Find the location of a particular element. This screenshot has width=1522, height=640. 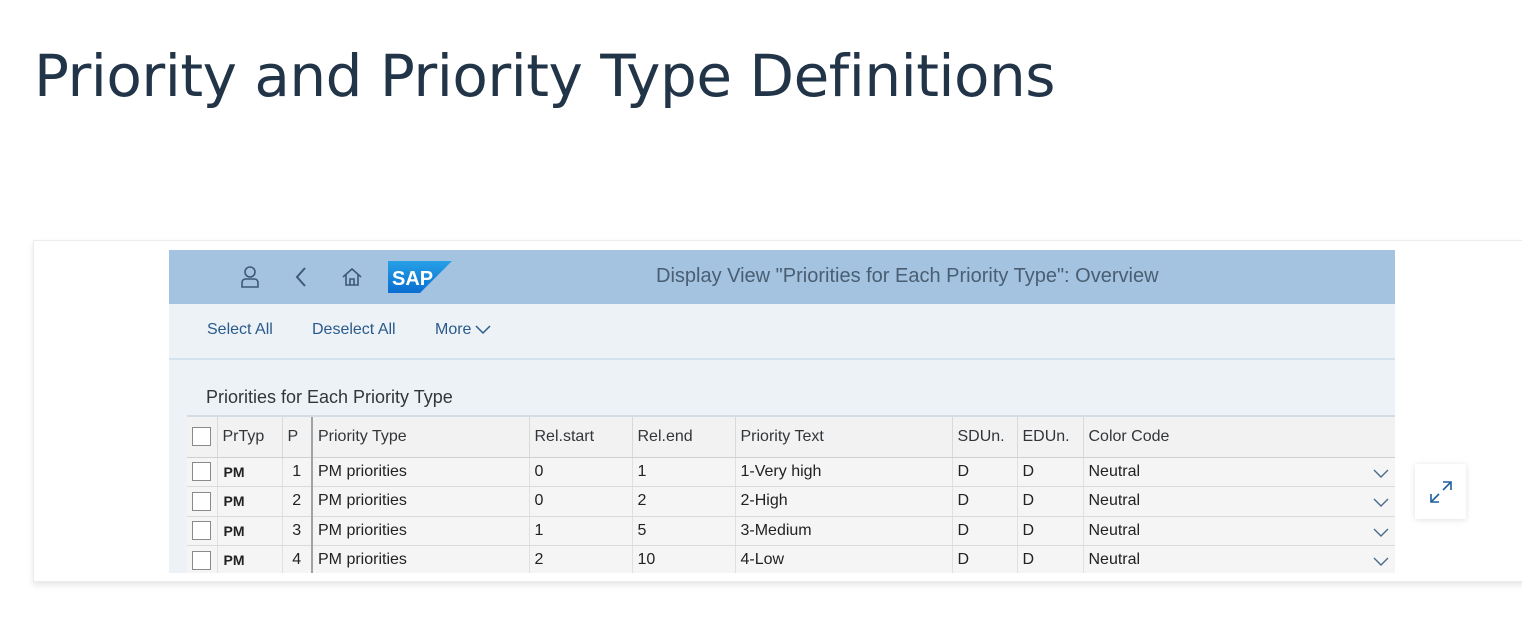

priority-text-cell: 4-Low is located at coordinates (844, 559).